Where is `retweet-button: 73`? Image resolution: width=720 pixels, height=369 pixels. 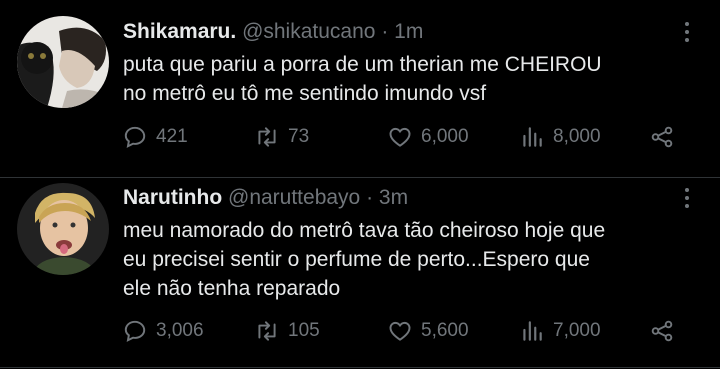 retweet-button: 73 is located at coordinates (281, 137).